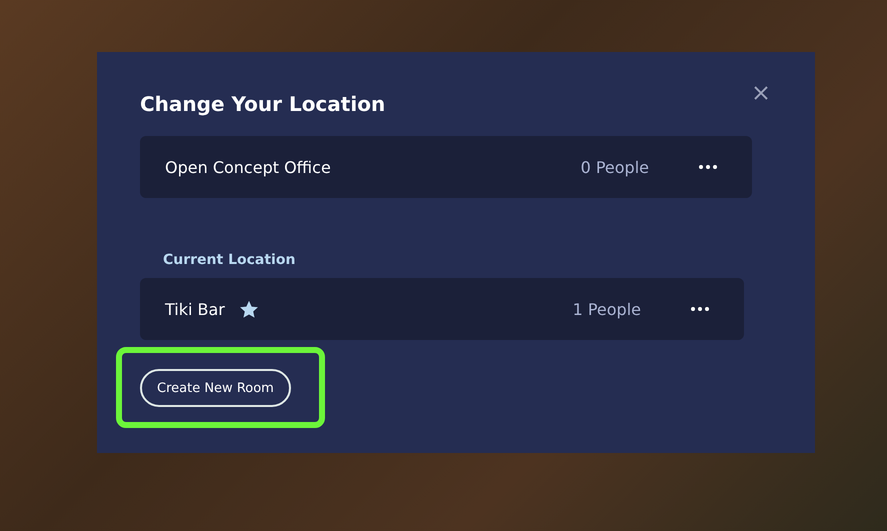 This screenshot has width=887, height=531. Describe the element at coordinates (215, 388) in the screenshot. I see `create-room-button: Create New Room` at that location.